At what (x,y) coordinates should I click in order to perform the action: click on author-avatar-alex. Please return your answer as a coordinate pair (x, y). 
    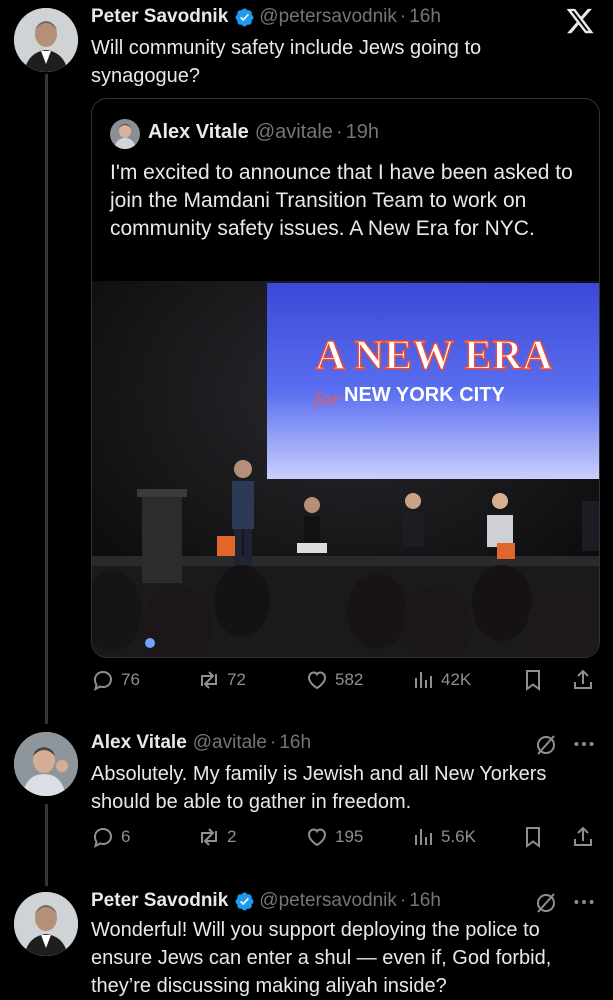
    Looking at the image, I should click on (46, 764).